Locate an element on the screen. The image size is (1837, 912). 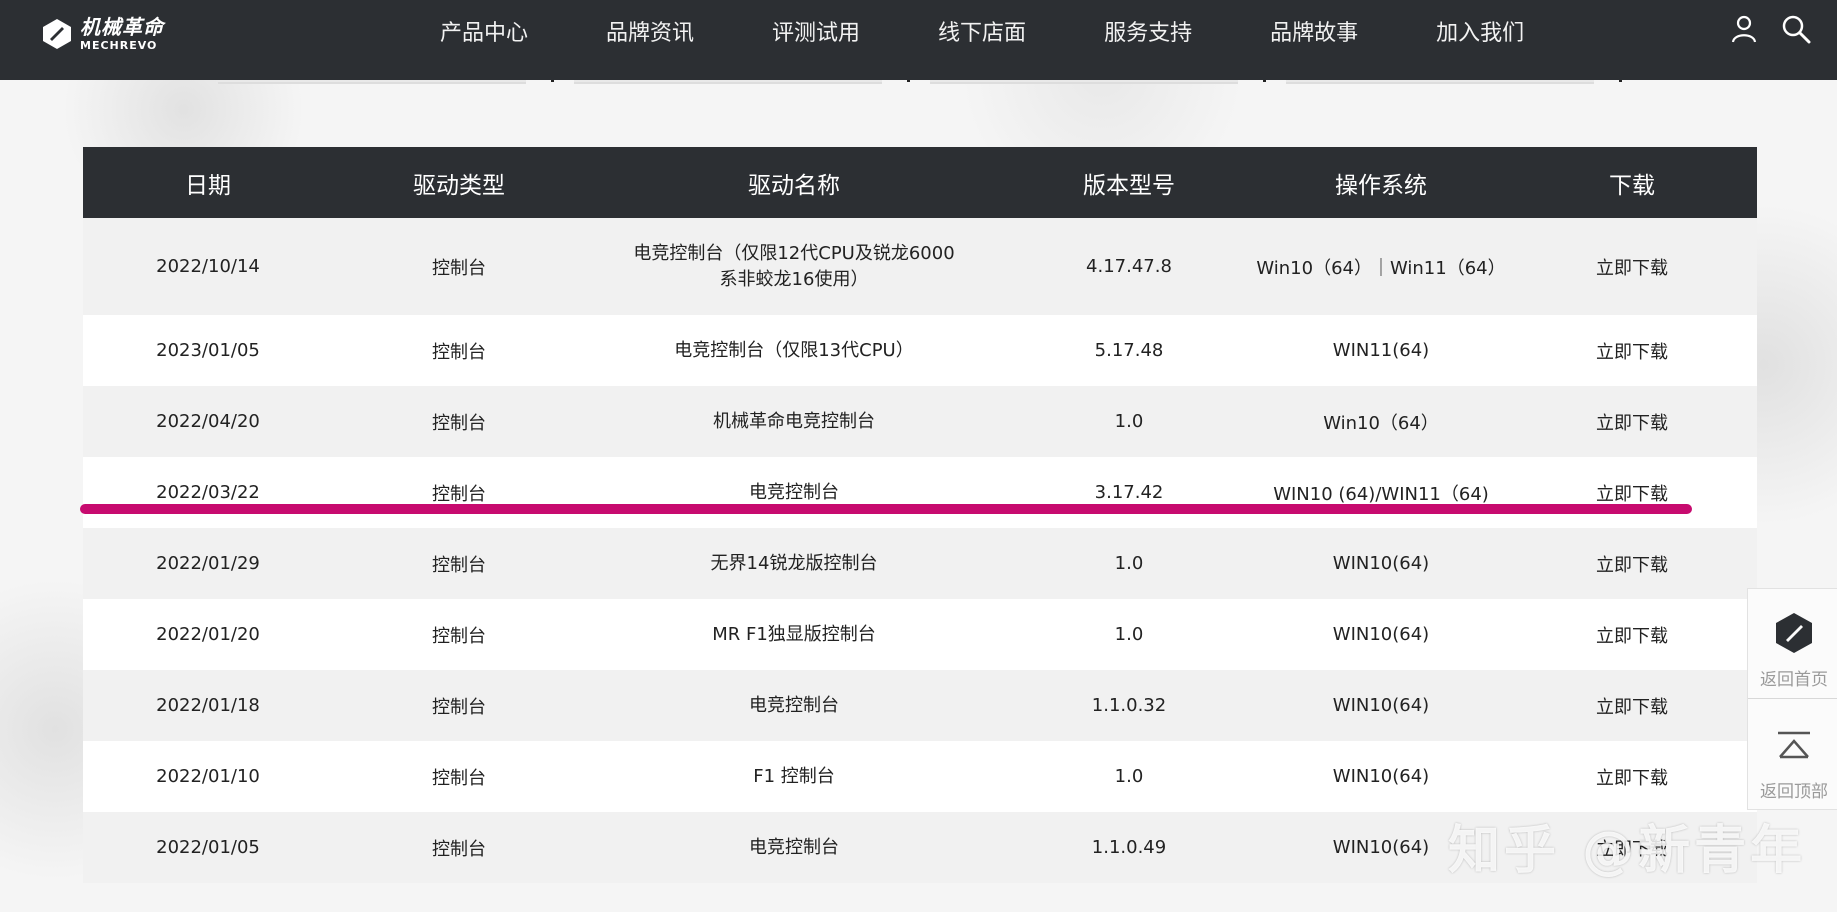
column-header-os: 操作系统 is located at coordinates (1381, 185).